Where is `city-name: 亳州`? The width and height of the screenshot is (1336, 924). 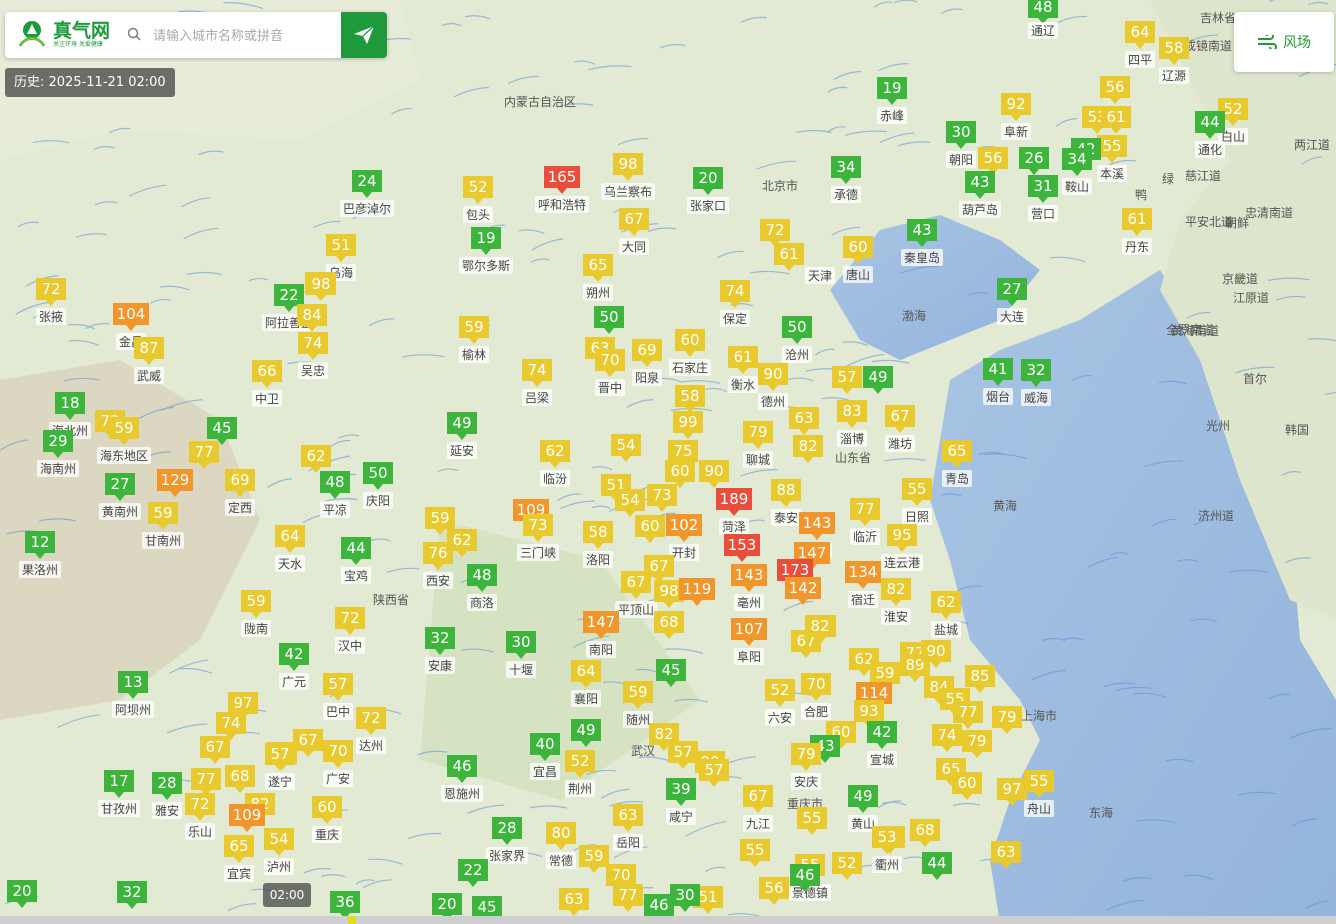 city-name: 亳州 is located at coordinates (749, 602).